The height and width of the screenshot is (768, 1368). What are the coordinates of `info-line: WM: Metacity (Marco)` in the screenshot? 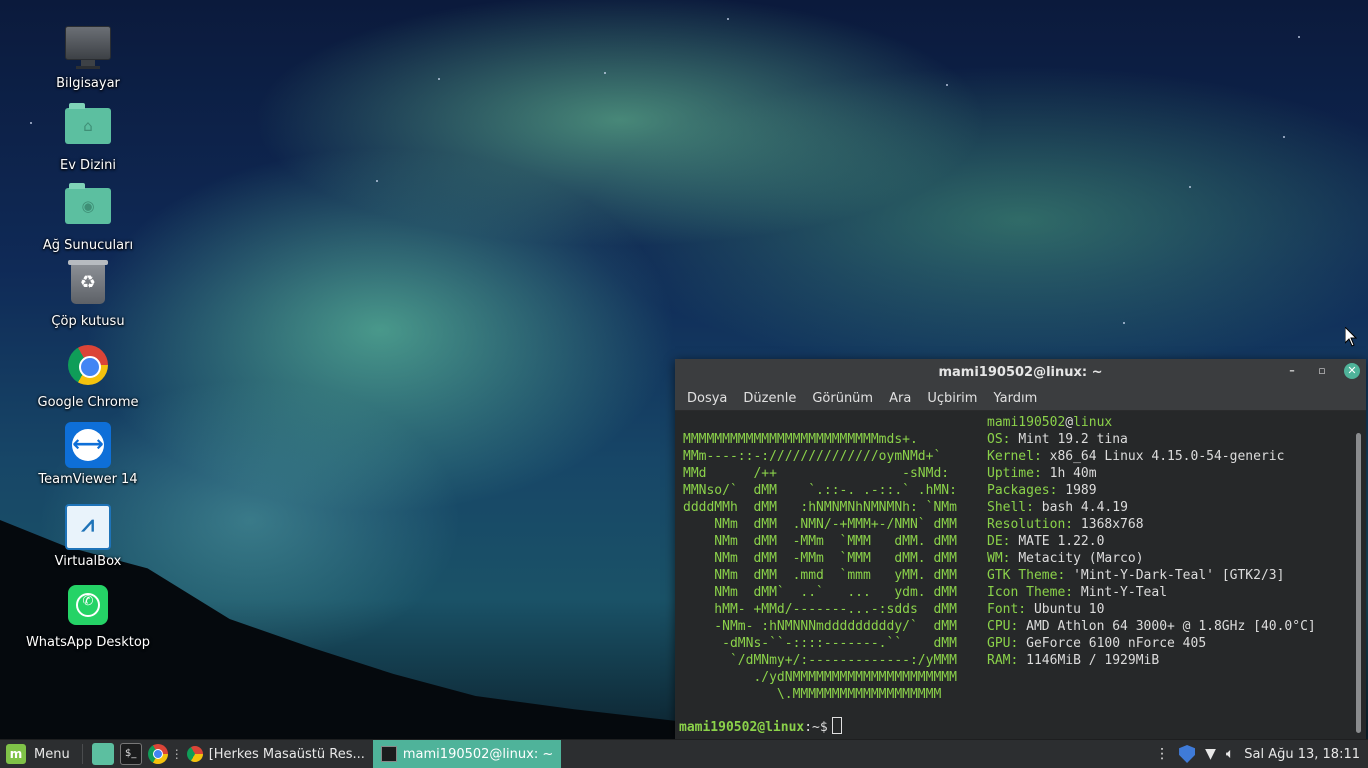 It's located at (1065, 558).